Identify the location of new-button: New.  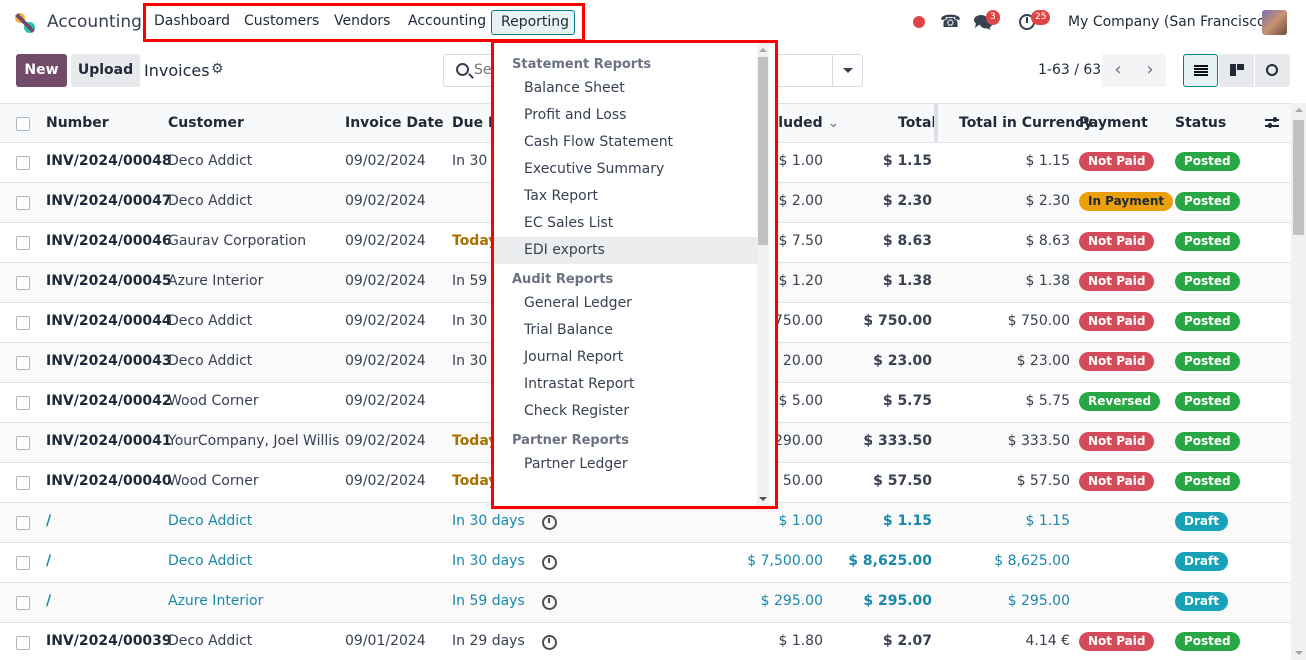
(41, 70).